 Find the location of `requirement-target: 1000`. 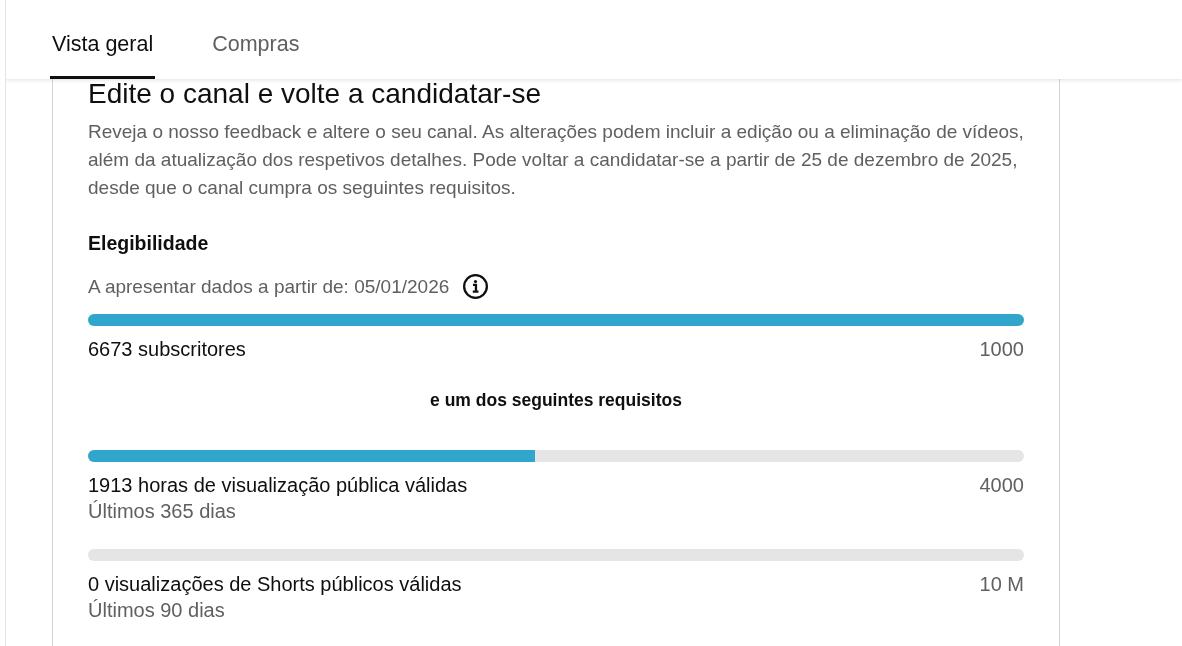

requirement-target: 1000 is located at coordinates (1001, 349).